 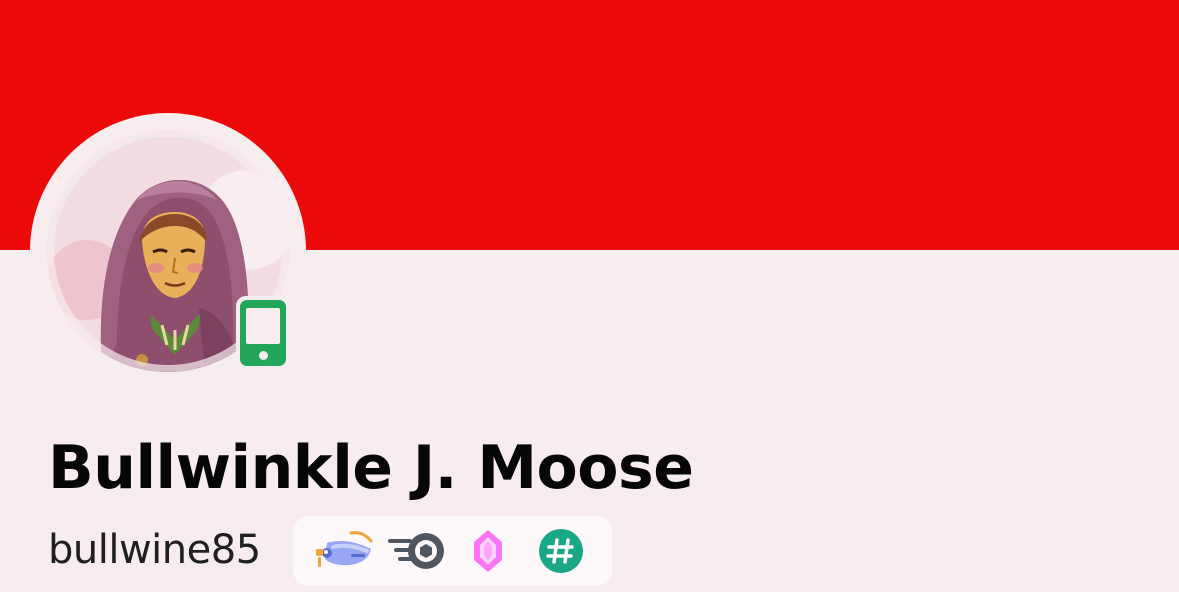 What do you see at coordinates (561, 551) in the screenshot?
I see `hashtag-badge-icon` at bounding box center [561, 551].